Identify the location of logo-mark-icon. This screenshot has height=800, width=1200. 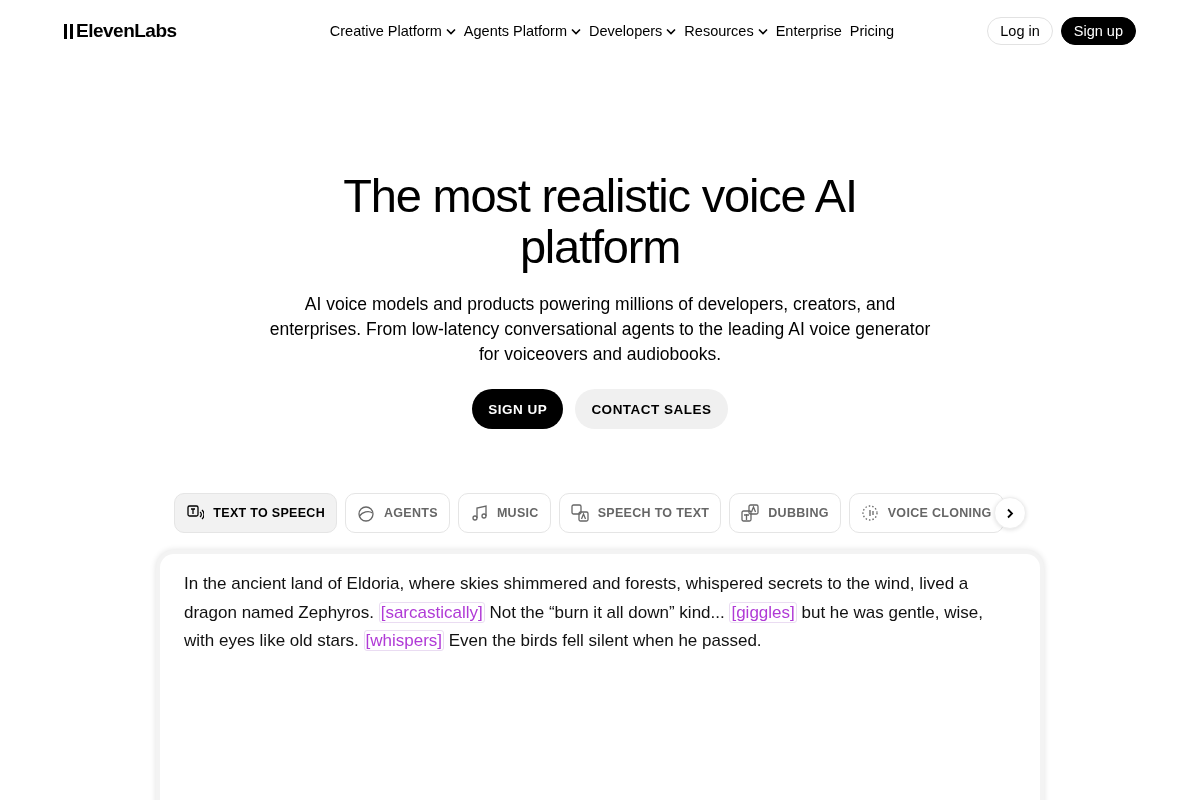
(68, 31).